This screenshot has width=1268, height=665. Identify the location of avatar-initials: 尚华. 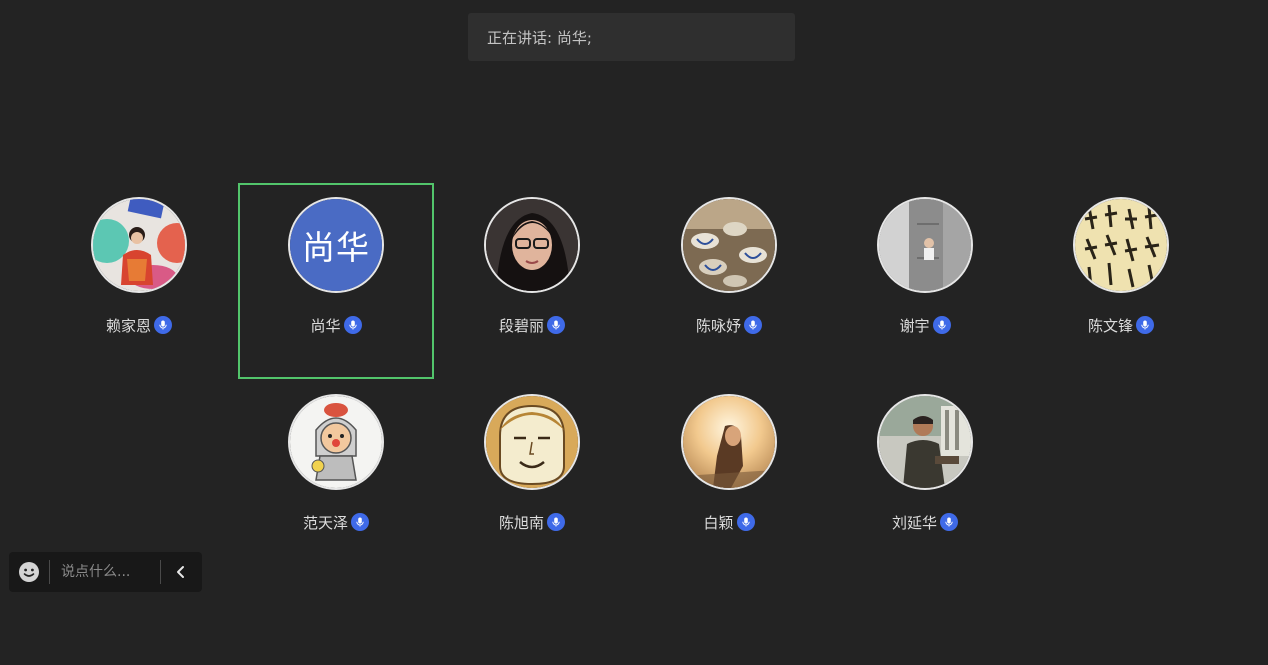
(336, 245).